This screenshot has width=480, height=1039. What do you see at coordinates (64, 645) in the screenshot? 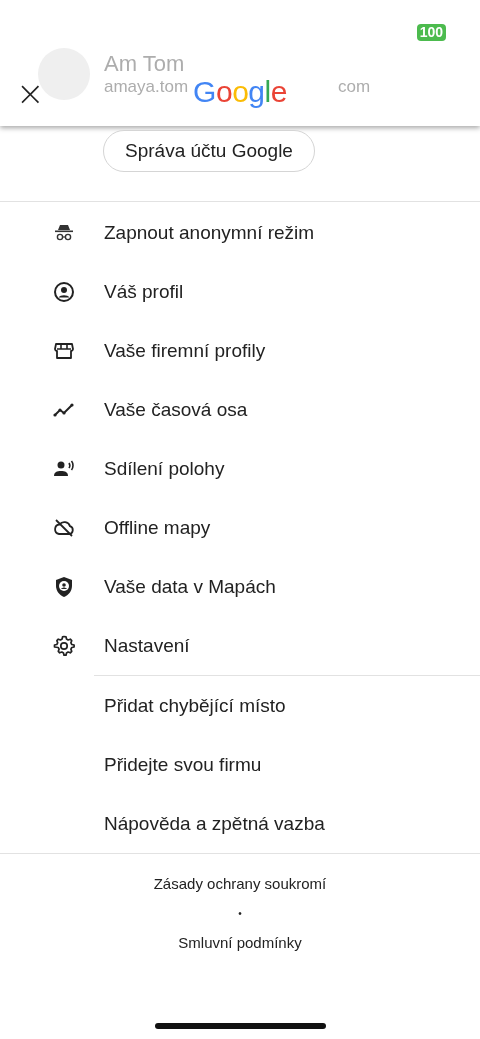
I see `settings-icon` at bounding box center [64, 645].